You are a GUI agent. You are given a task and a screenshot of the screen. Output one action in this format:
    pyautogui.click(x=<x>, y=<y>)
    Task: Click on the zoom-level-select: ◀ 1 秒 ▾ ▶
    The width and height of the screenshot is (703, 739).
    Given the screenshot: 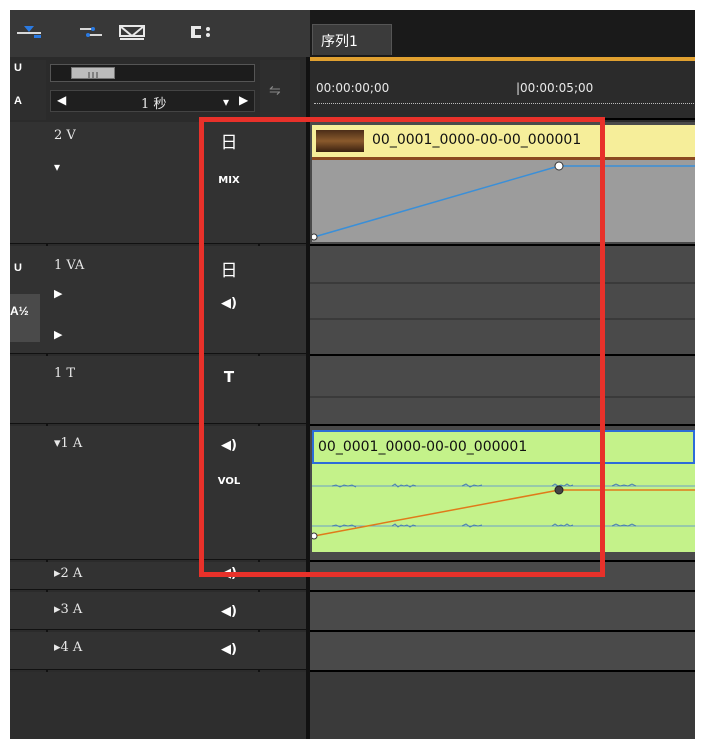 What is the action you would take?
    pyautogui.click(x=152, y=101)
    